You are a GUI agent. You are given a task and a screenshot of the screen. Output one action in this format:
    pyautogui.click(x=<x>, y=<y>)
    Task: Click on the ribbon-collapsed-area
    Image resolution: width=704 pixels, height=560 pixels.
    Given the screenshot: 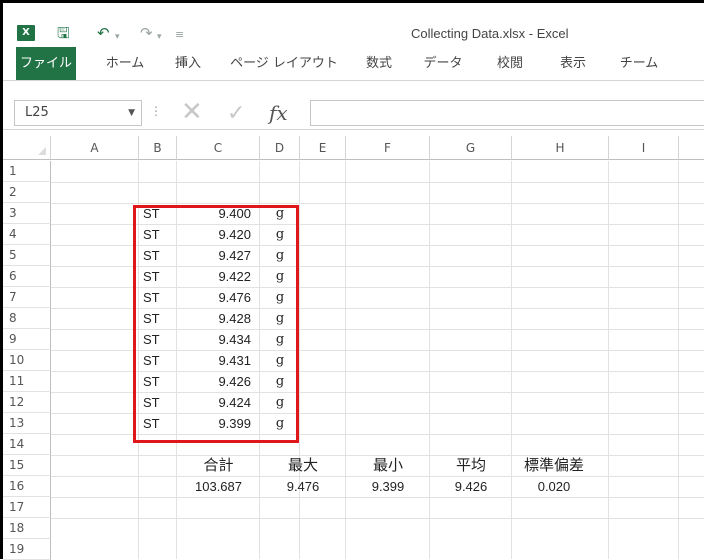 What is the action you would take?
    pyautogui.click(x=353, y=89)
    